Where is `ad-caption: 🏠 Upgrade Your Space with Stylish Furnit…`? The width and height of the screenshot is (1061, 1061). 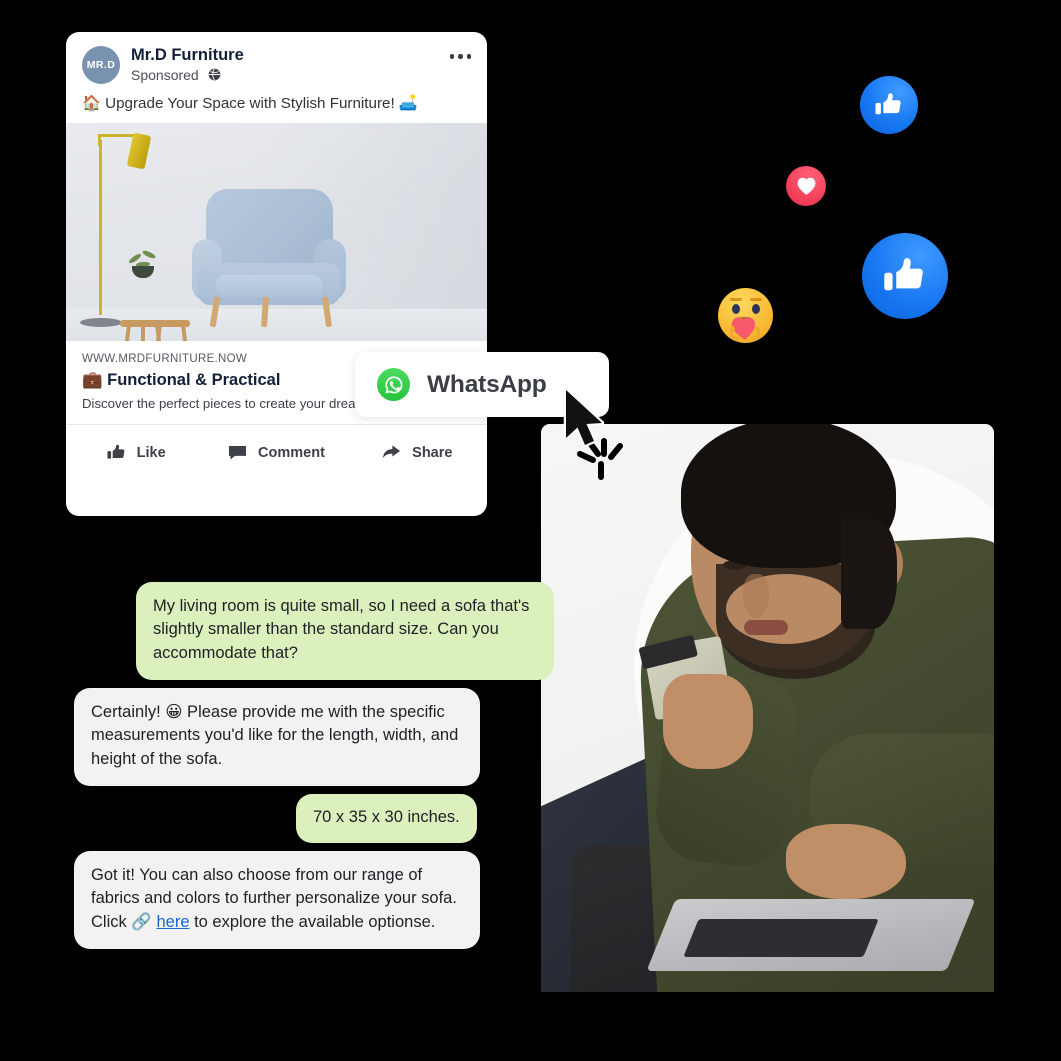 ad-caption: 🏠 Upgrade Your Space with Stylish Furnit… is located at coordinates (250, 103).